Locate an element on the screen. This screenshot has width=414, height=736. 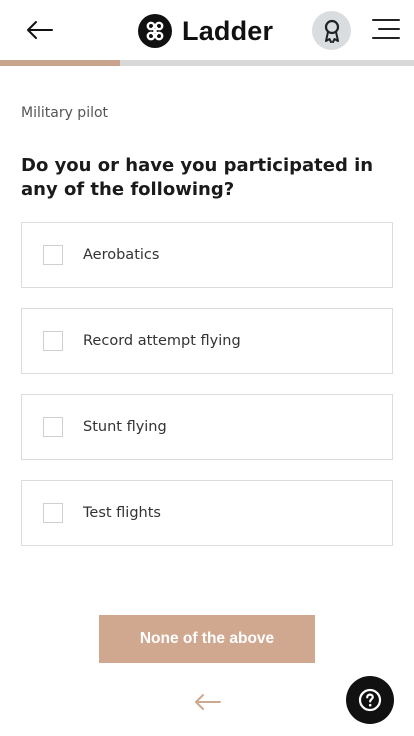
brand-name: Ladder is located at coordinates (228, 30).